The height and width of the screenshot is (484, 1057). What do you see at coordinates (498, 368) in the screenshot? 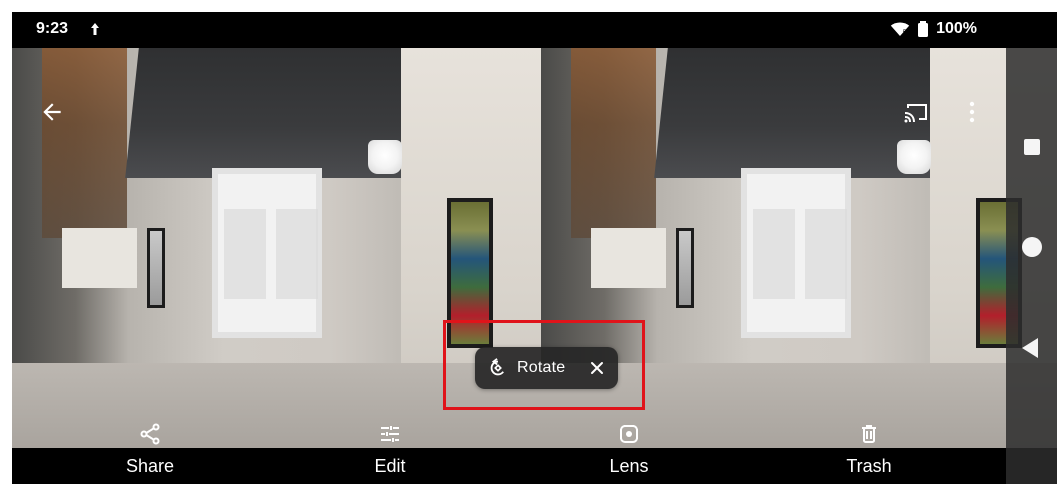
I see `rotate-icon` at bounding box center [498, 368].